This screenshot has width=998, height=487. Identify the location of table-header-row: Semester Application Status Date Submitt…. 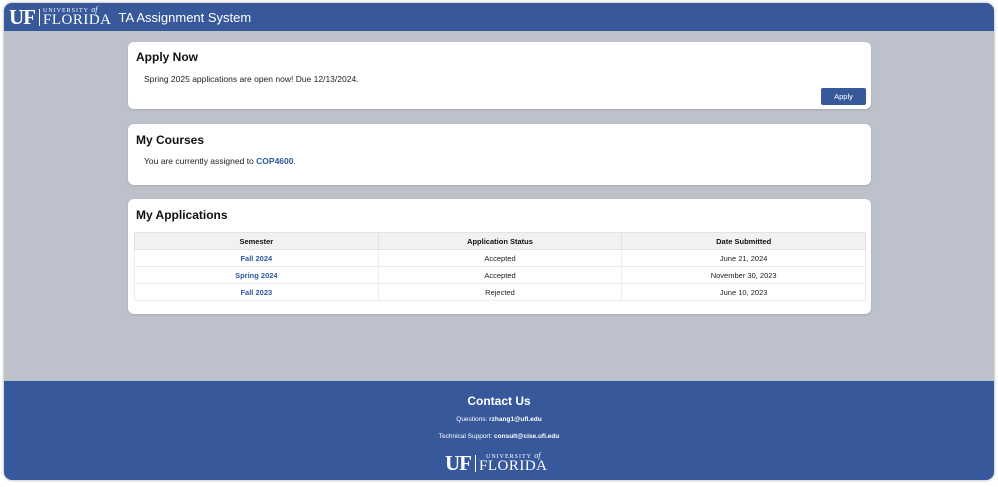
(500, 241).